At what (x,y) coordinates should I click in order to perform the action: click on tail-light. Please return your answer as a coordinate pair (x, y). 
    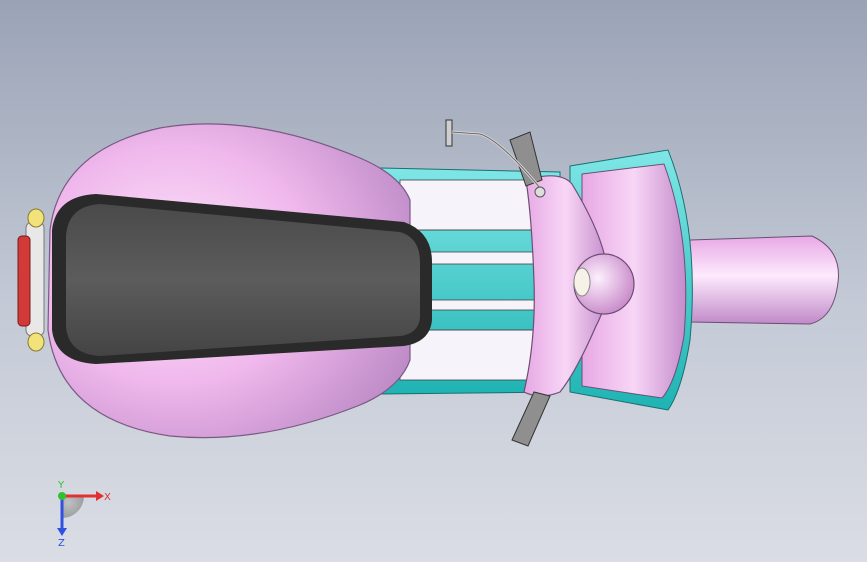
    Looking at the image, I should click on (24, 281).